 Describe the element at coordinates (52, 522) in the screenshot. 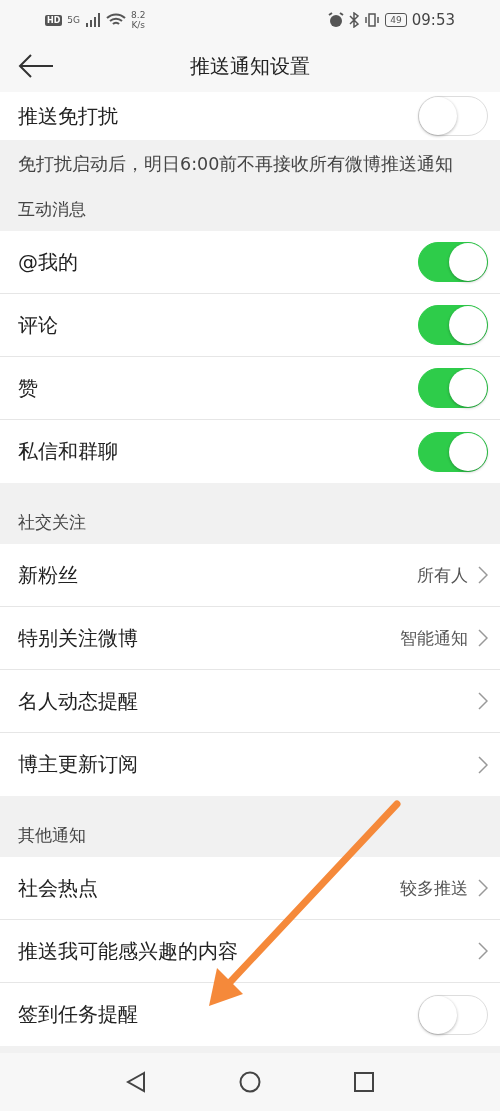

I see `section-title: 社交关注` at that location.